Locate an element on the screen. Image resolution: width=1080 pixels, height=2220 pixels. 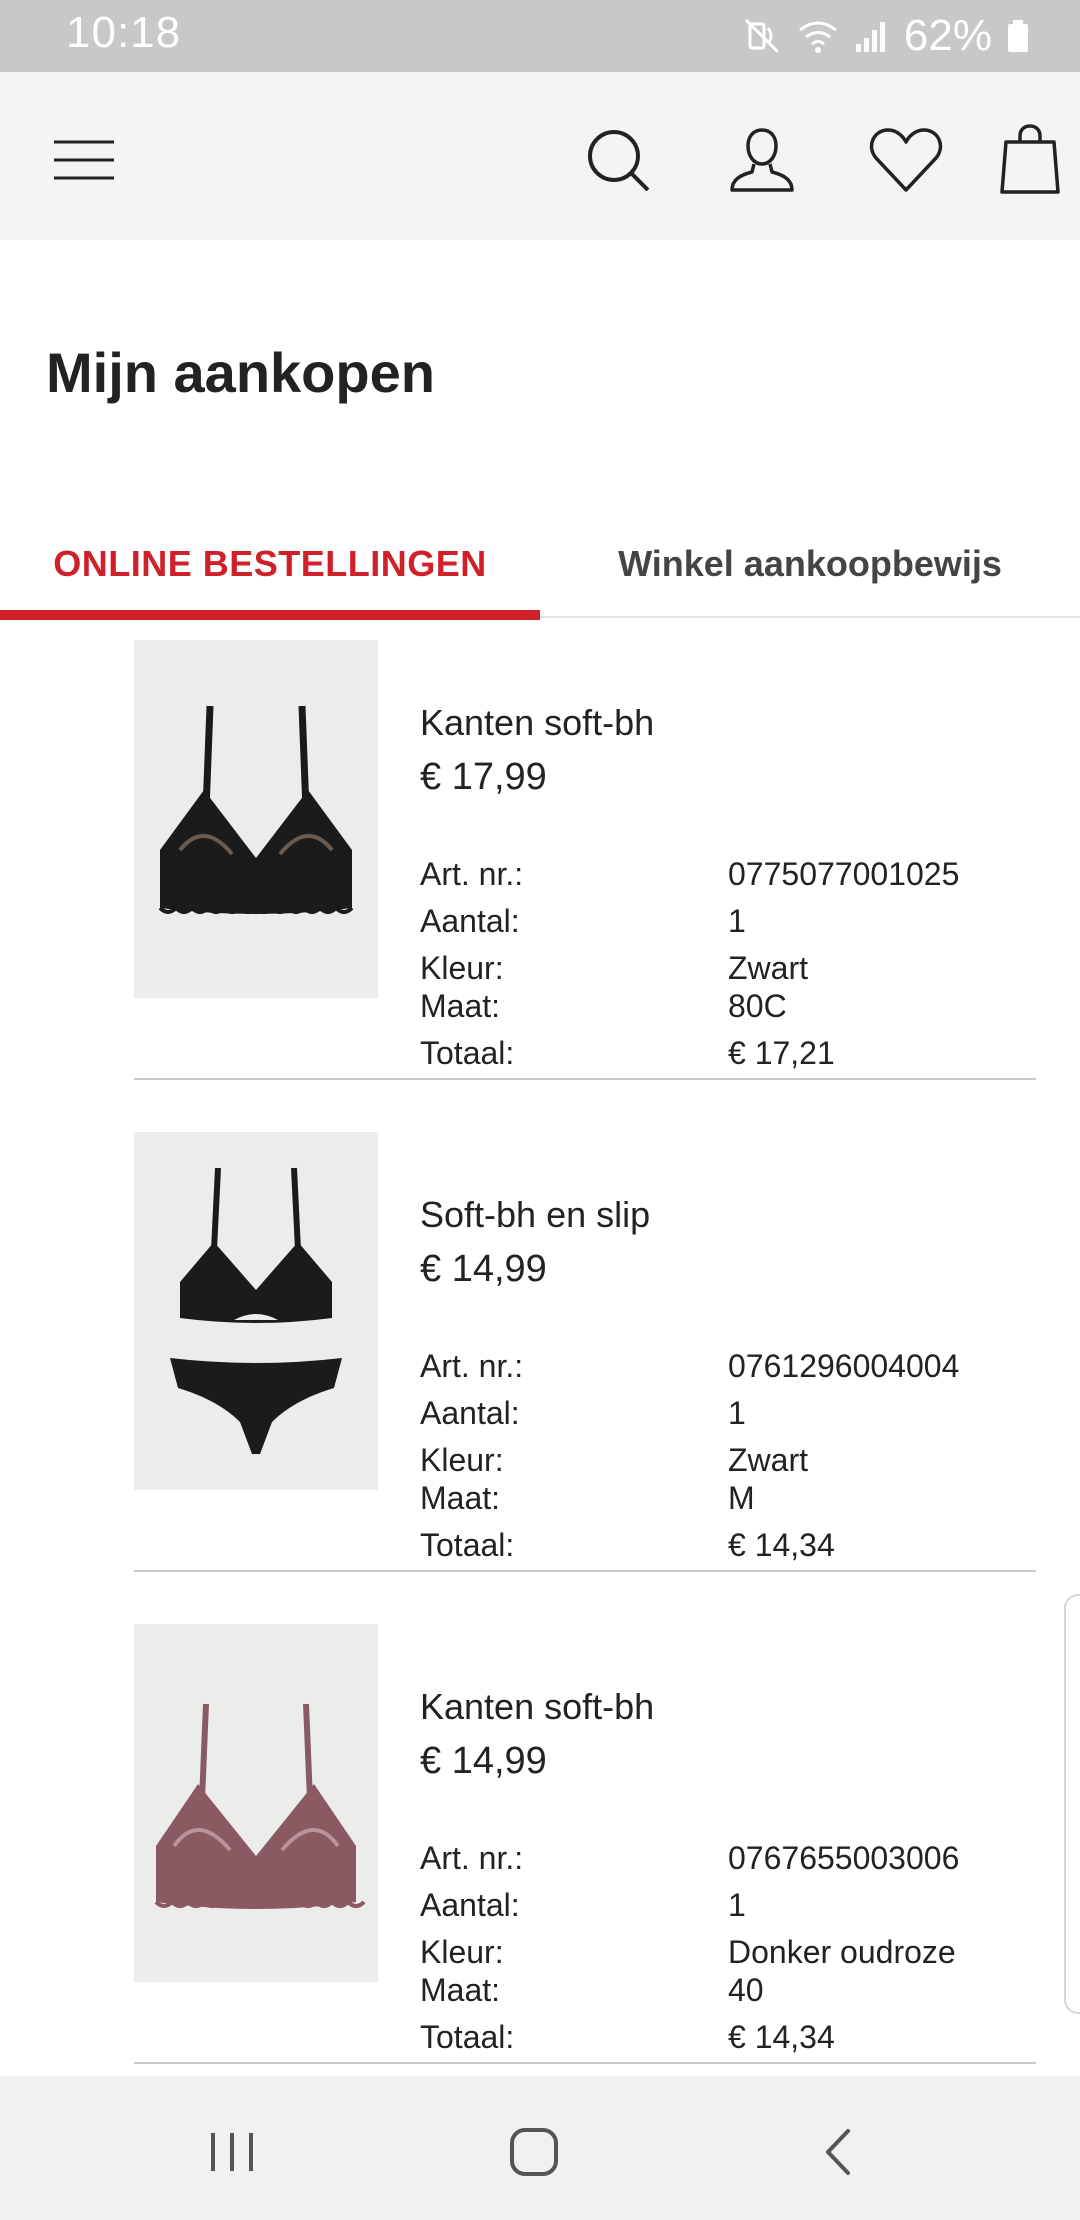
favorites-icon is located at coordinates (906, 160).